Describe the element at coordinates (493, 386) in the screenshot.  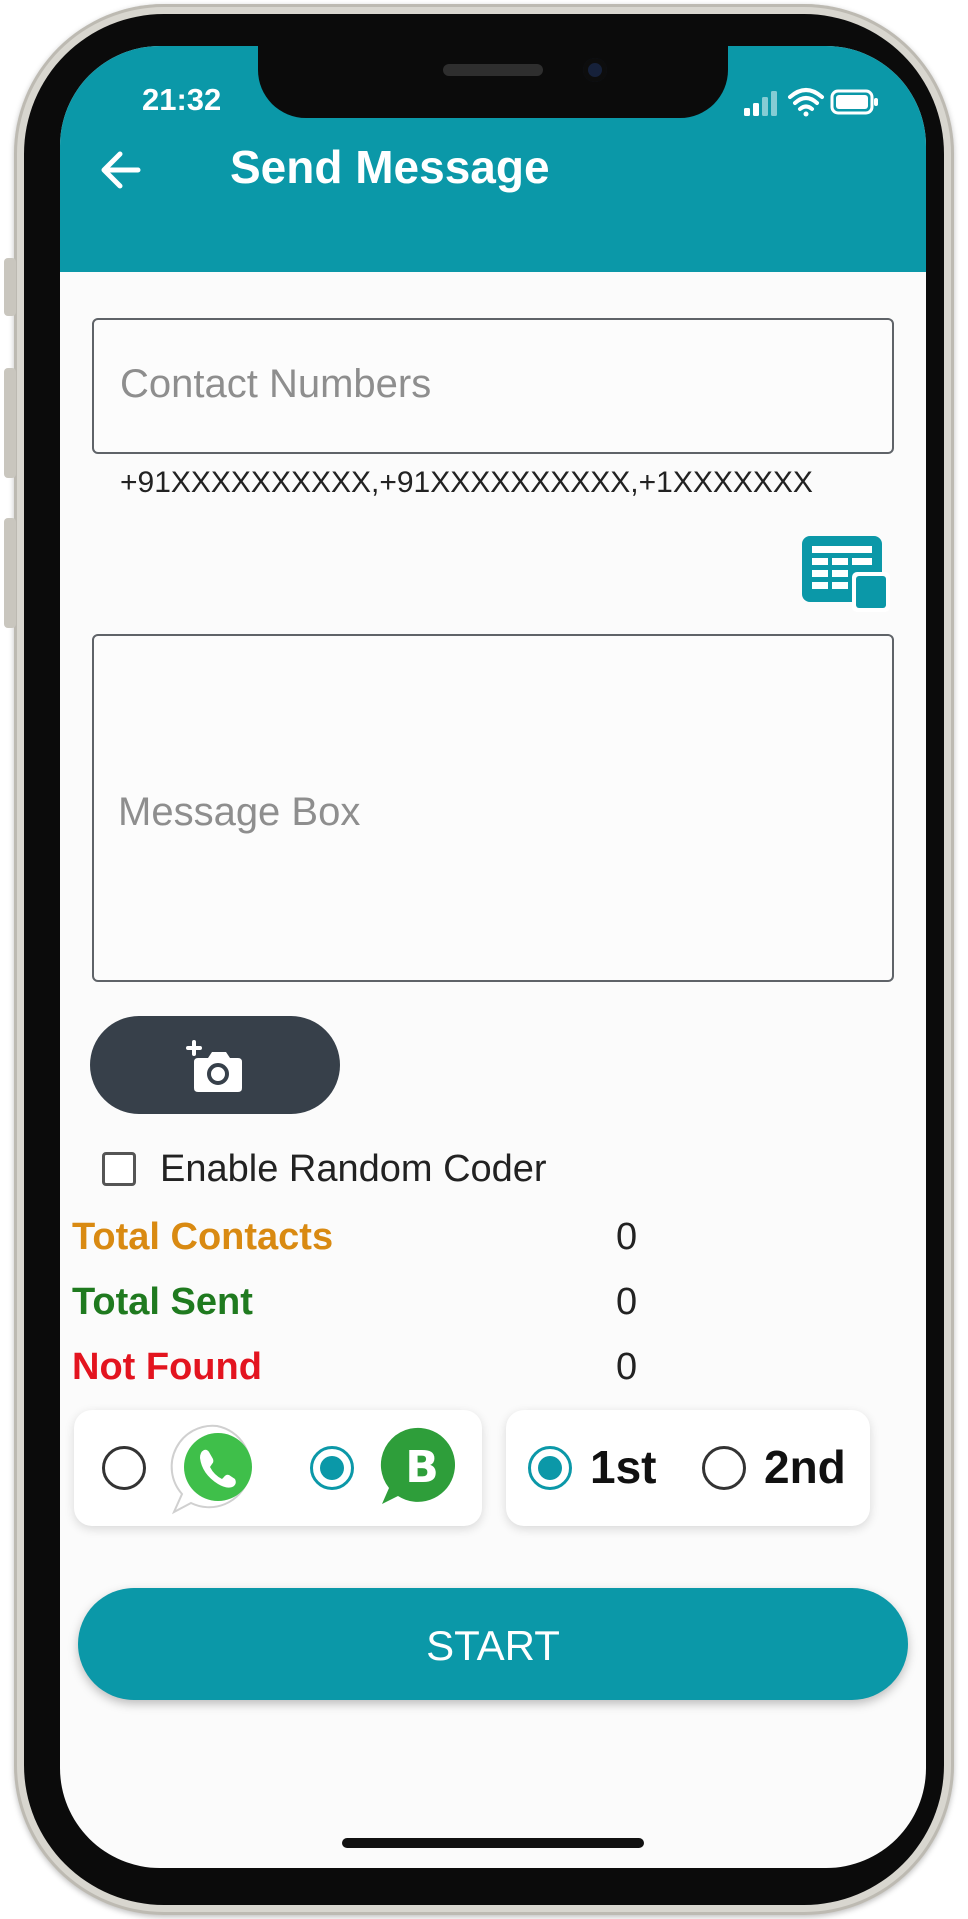
I see `contact-numbers-field: Contact Numbers` at that location.